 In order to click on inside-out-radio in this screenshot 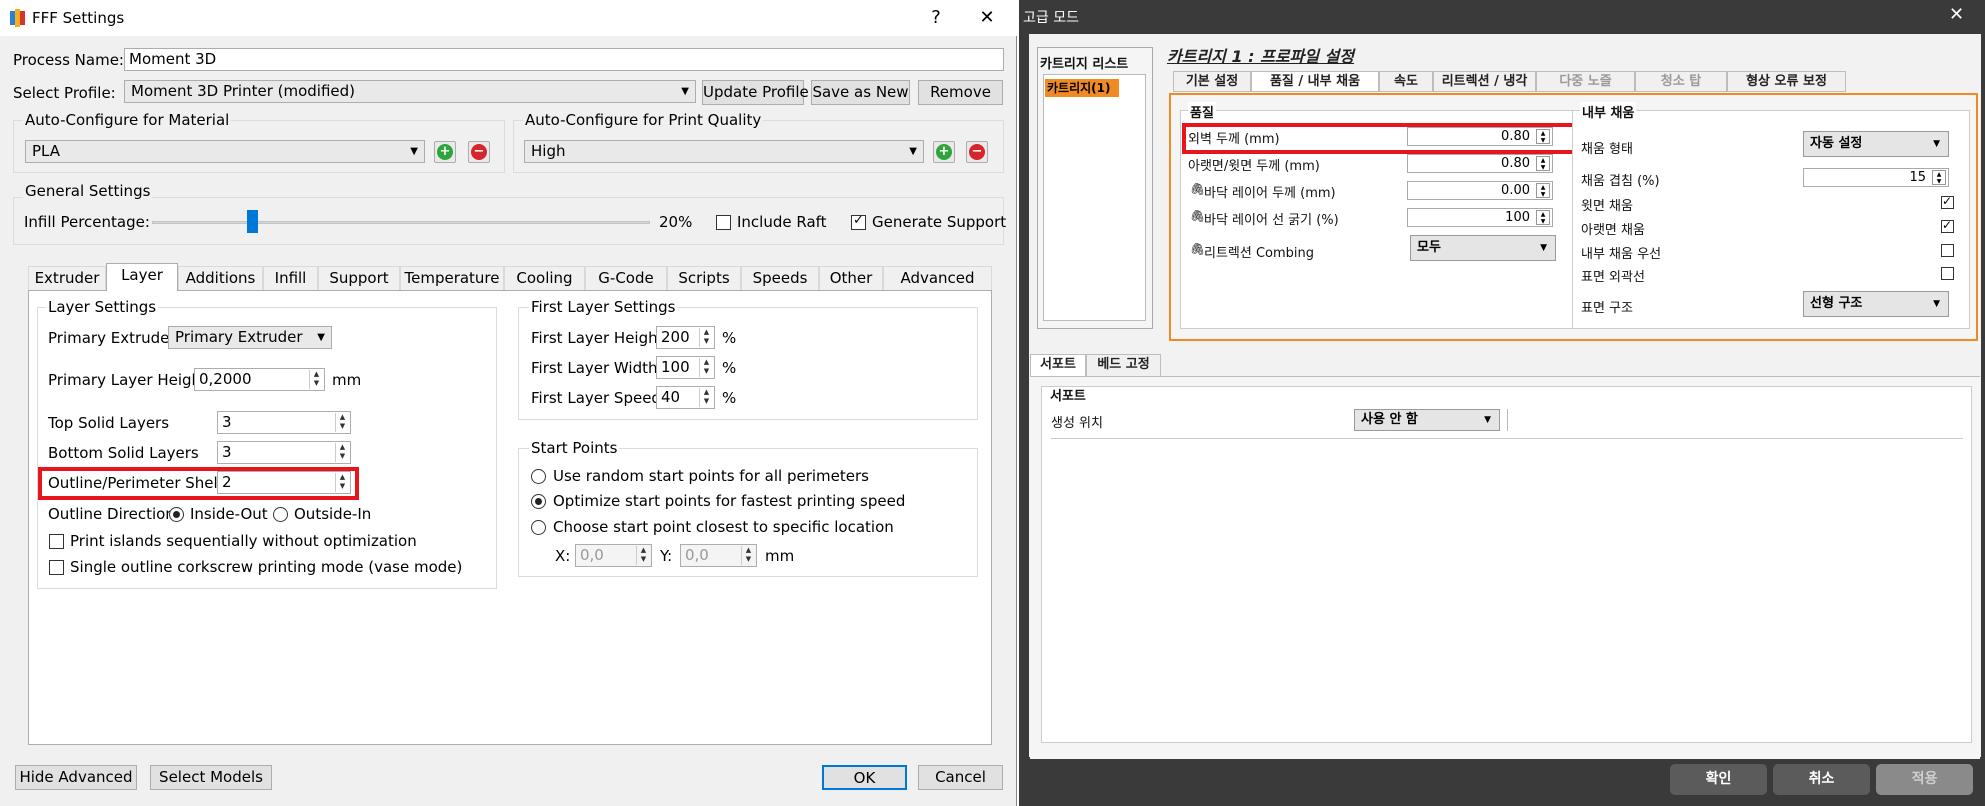, I will do `click(176, 514)`.